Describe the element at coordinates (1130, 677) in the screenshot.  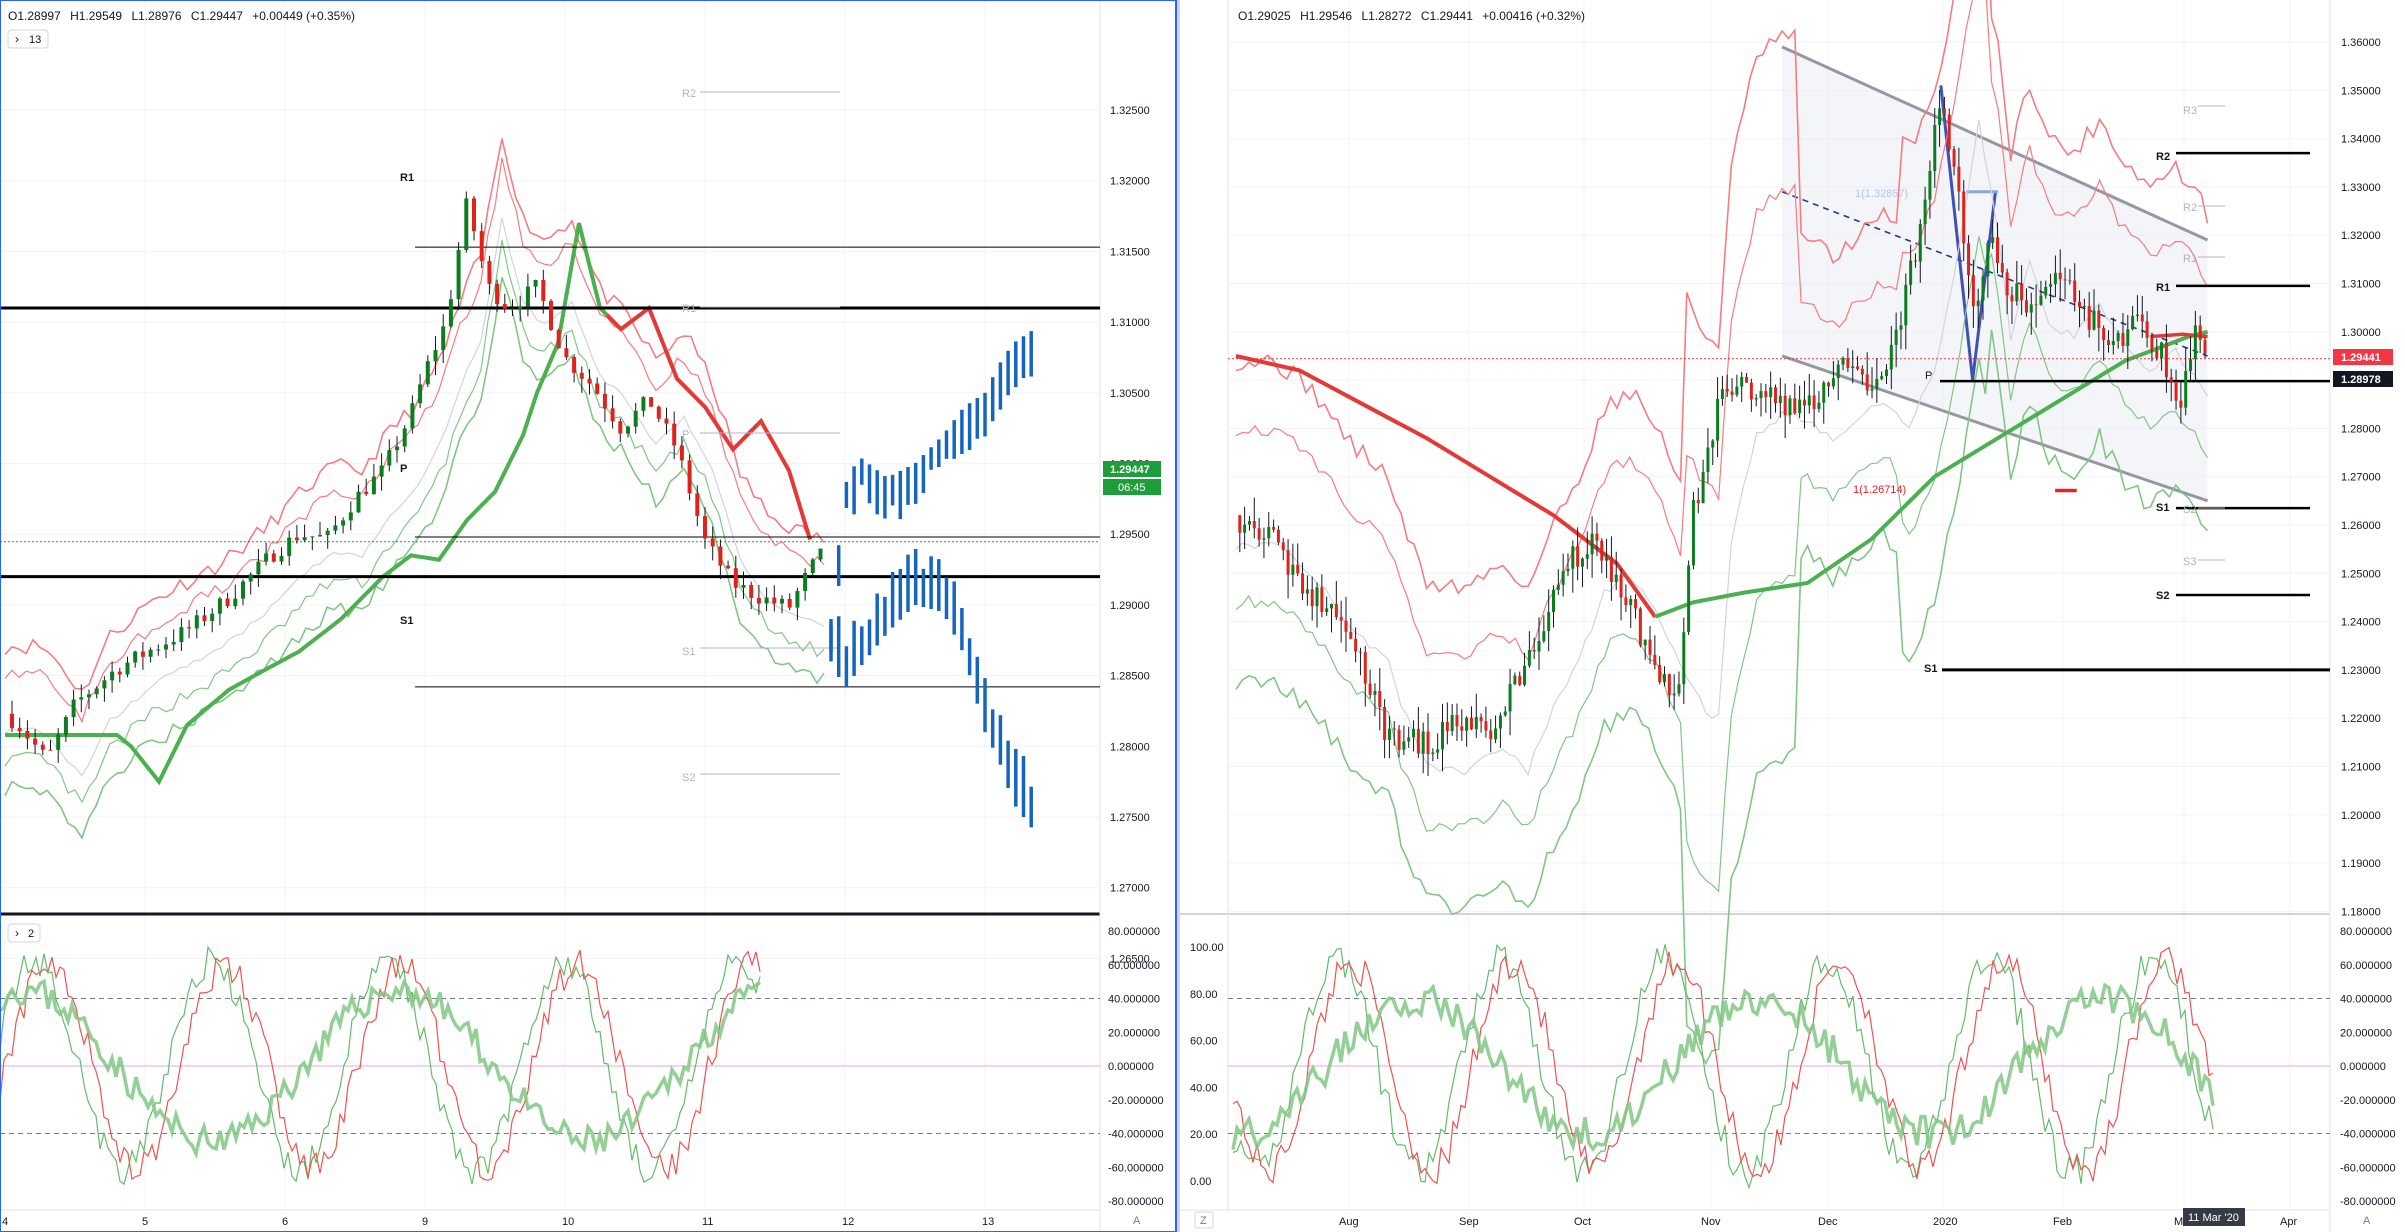
I see `left-price-tick-label: 1.28500` at that location.